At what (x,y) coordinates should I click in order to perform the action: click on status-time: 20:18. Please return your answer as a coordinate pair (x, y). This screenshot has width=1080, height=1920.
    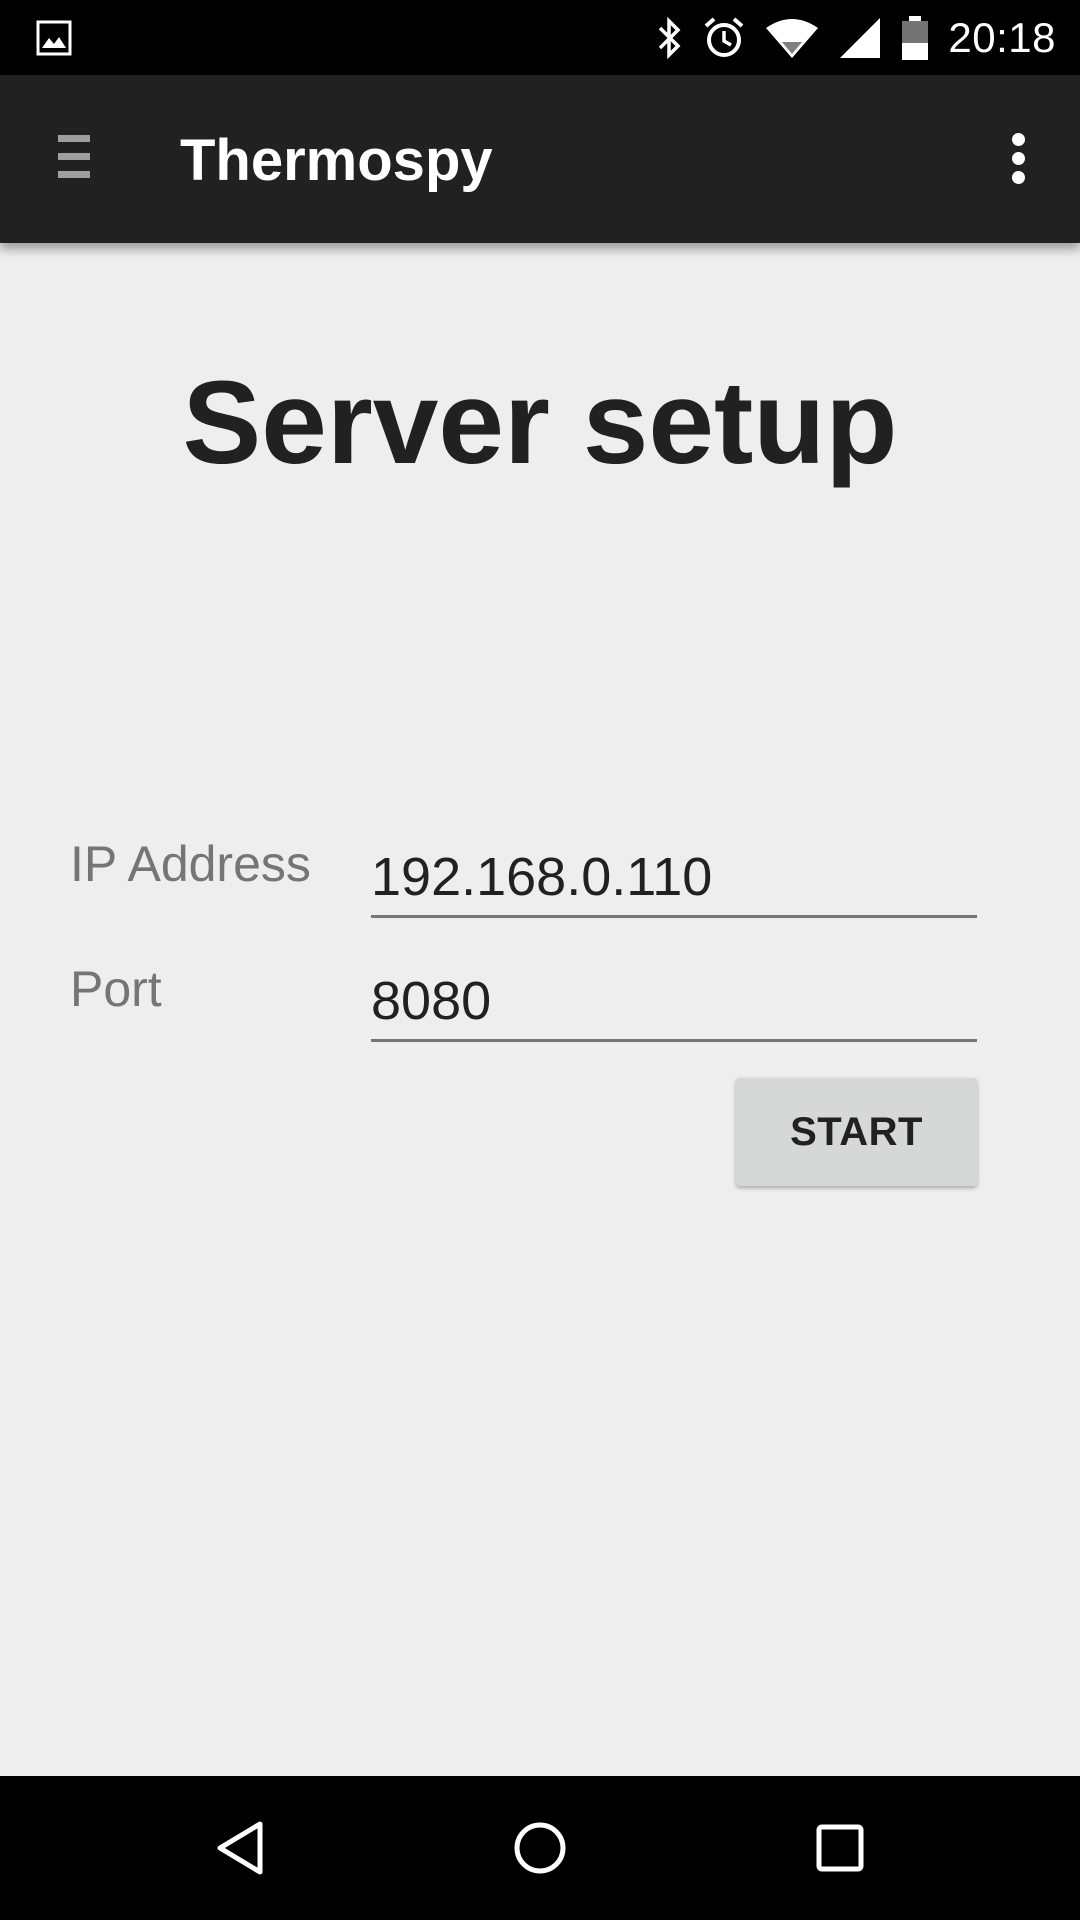
    Looking at the image, I should click on (1002, 37).